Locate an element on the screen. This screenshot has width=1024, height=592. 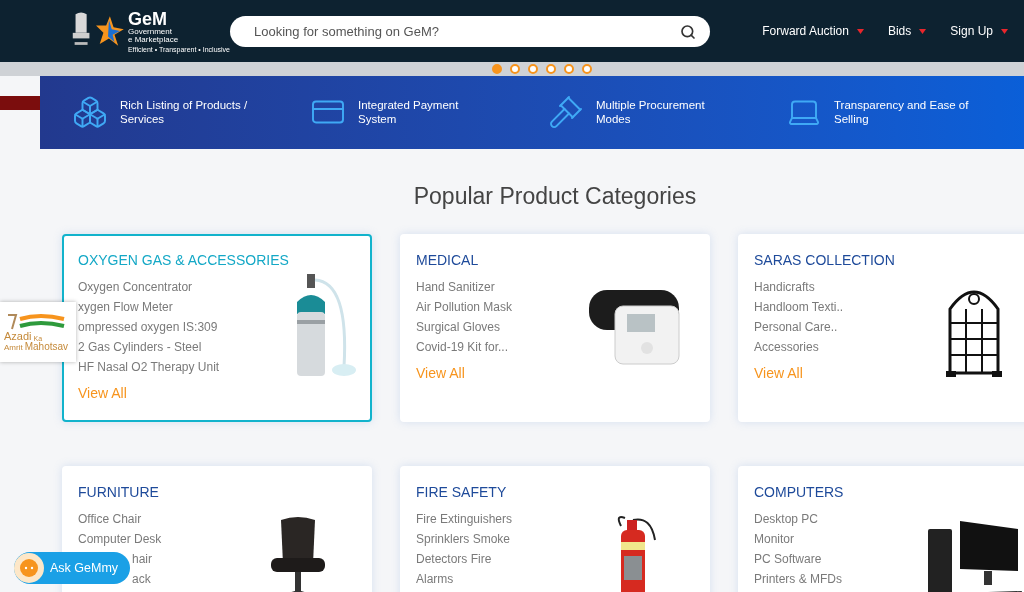
banner-edge is located at coordinates (20, 103).